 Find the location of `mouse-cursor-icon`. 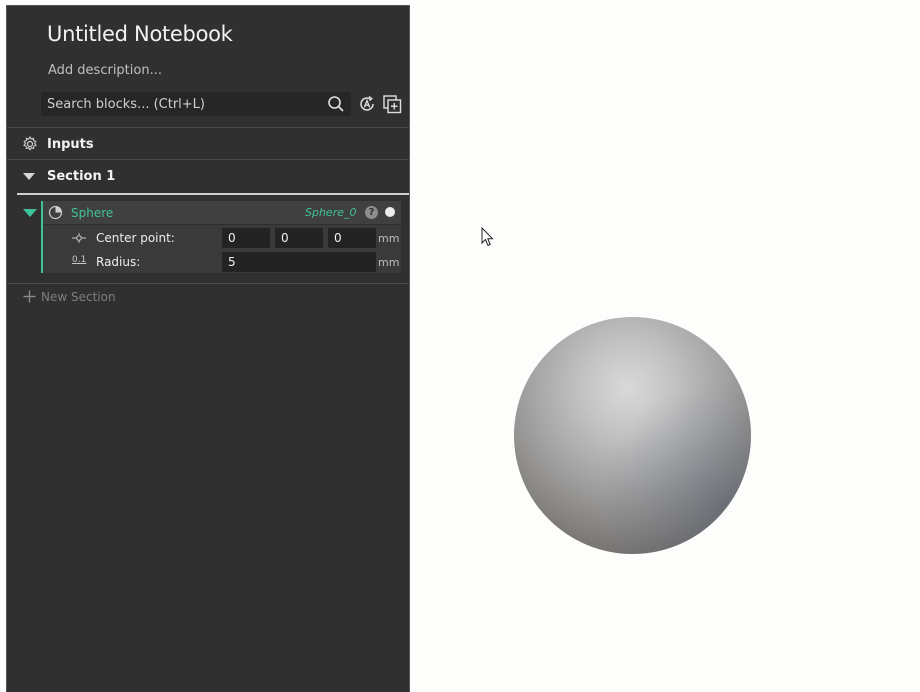

mouse-cursor-icon is located at coordinates (487, 237).